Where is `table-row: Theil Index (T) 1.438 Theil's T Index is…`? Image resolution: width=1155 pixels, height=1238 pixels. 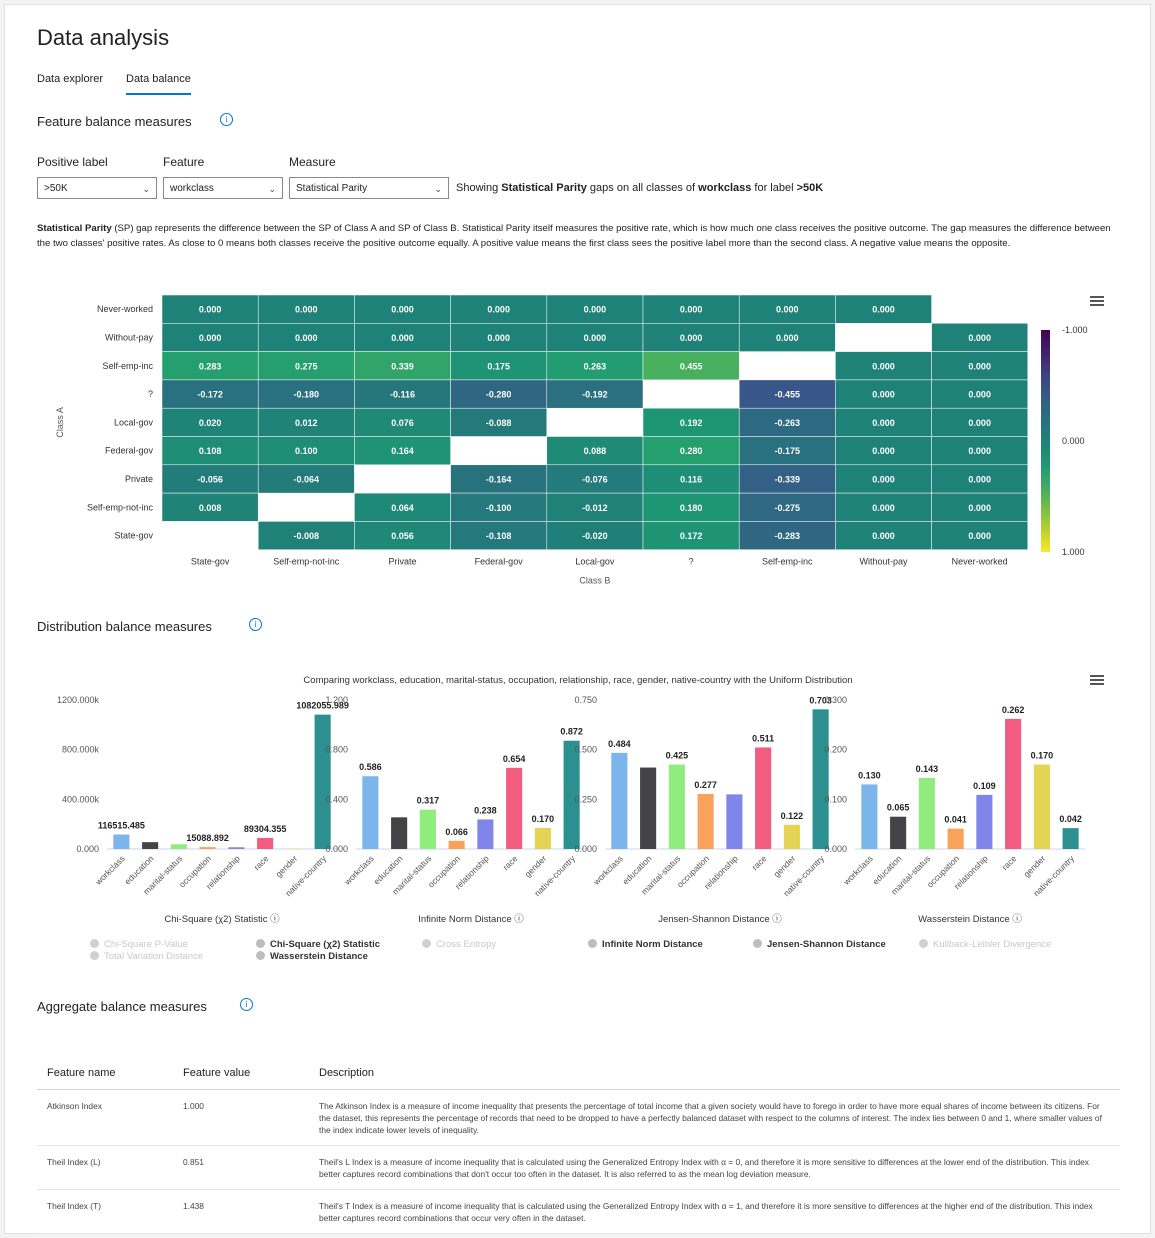 table-row: Theil Index (T) 1.438 Theil's T Index is… is located at coordinates (578, 1211).